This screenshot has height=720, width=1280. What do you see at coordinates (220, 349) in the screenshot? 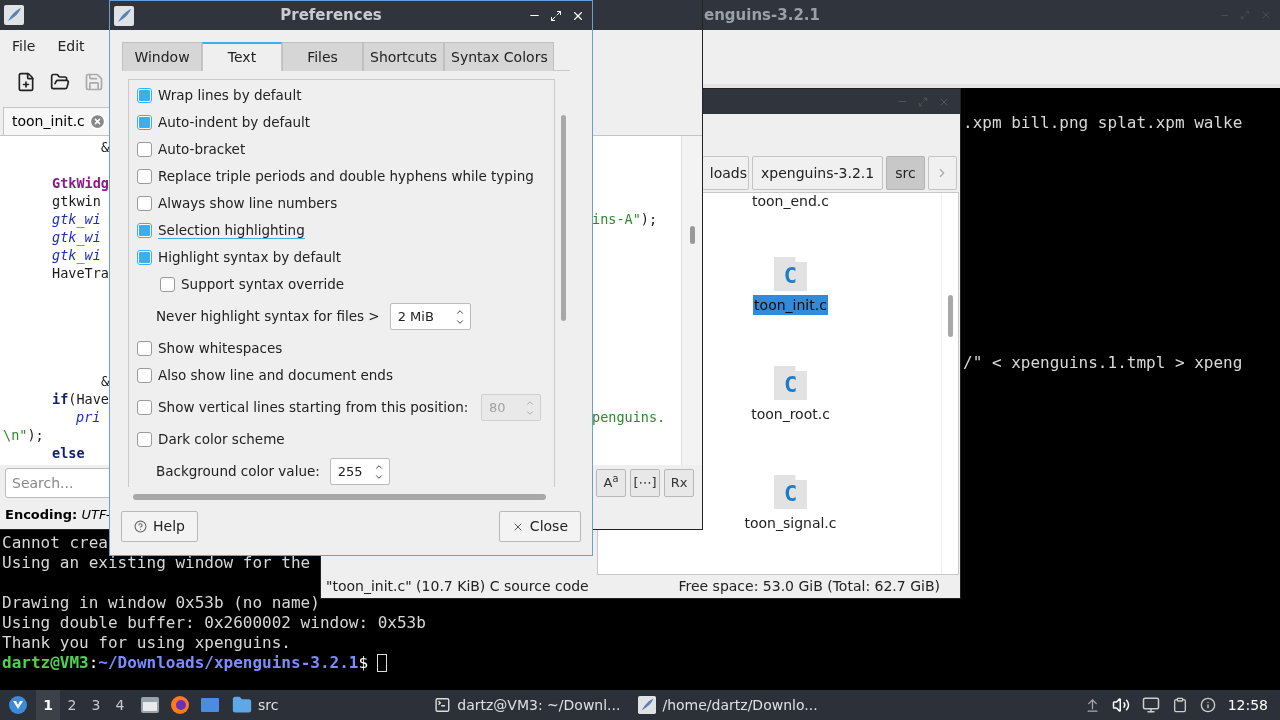
I see `option-label: Show whitespaces` at bounding box center [220, 349].